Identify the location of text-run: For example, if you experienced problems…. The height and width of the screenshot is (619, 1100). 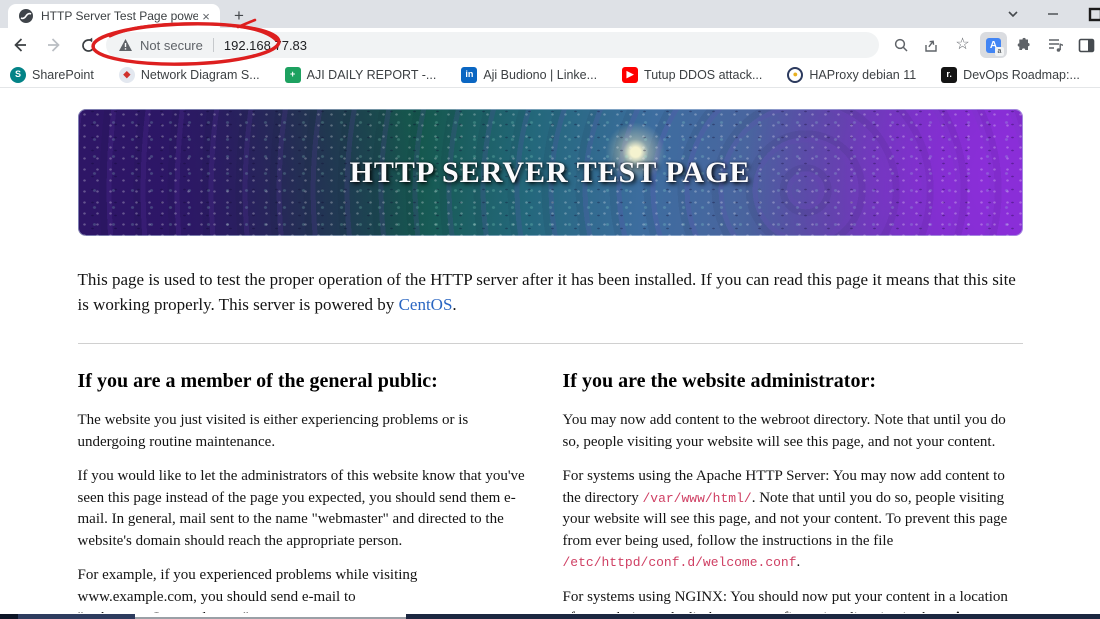
(247, 590).